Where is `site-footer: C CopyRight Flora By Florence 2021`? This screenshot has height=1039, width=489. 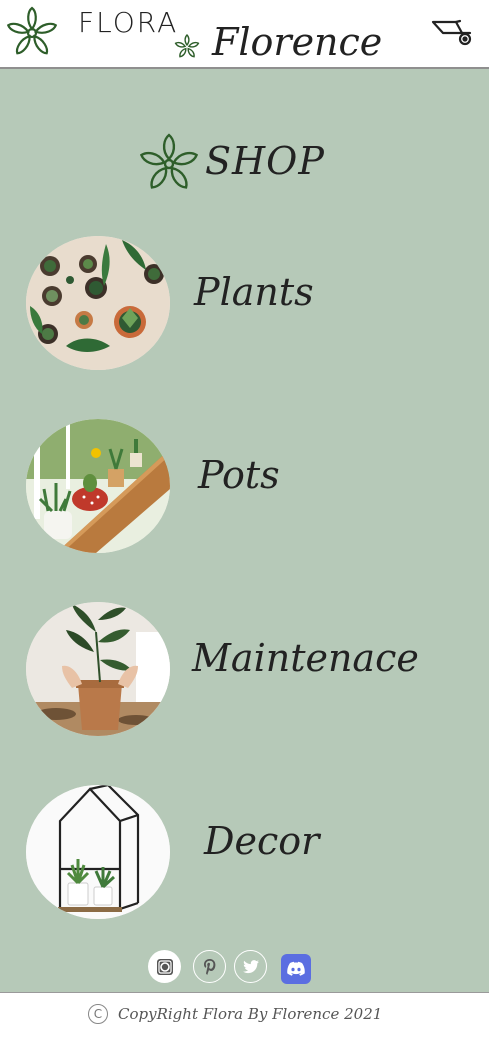
site-footer: C CopyRight Flora By Florence 2021 is located at coordinates (244, 1015).